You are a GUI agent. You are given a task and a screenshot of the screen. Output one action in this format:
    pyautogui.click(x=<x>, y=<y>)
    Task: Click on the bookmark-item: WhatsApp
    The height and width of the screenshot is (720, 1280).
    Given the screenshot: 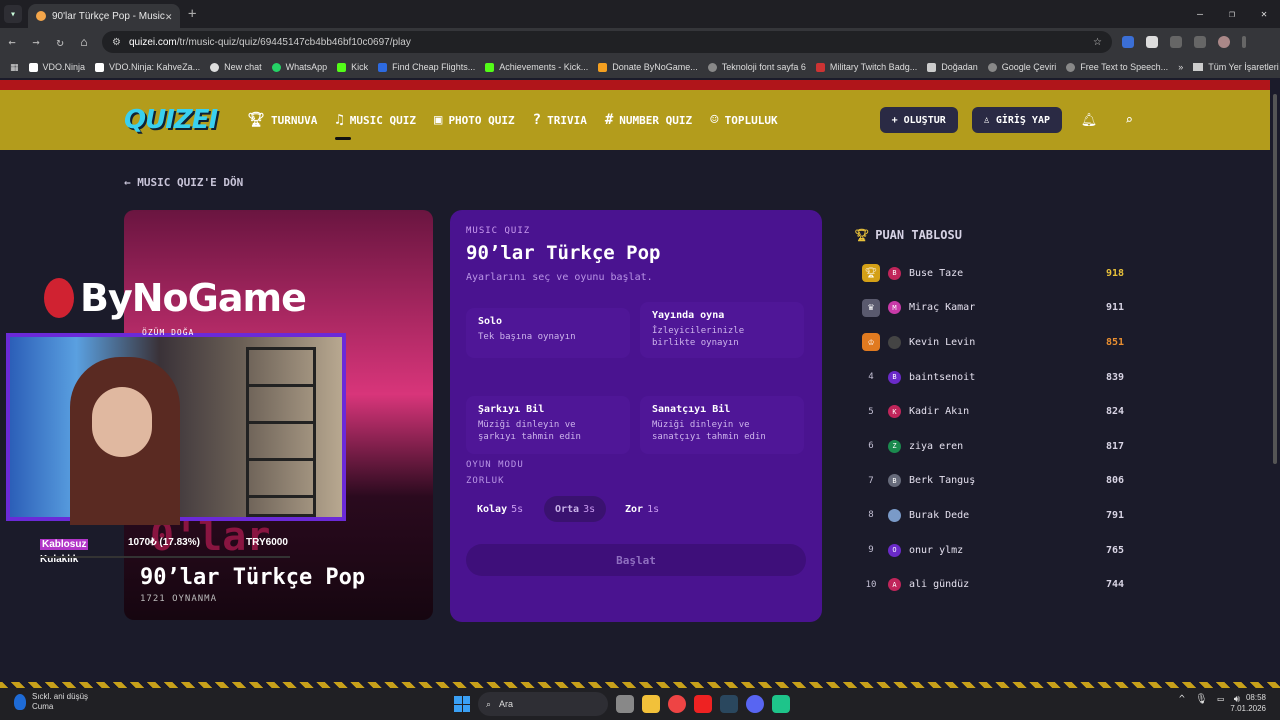 What is the action you would take?
    pyautogui.click(x=299, y=67)
    